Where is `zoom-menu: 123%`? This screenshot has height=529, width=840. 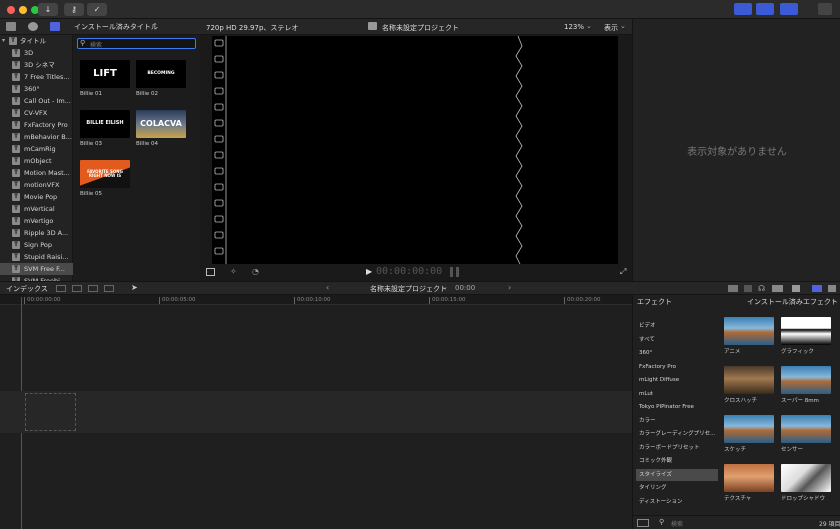
zoom-menu: 123% is located at coordinates (574, 27).